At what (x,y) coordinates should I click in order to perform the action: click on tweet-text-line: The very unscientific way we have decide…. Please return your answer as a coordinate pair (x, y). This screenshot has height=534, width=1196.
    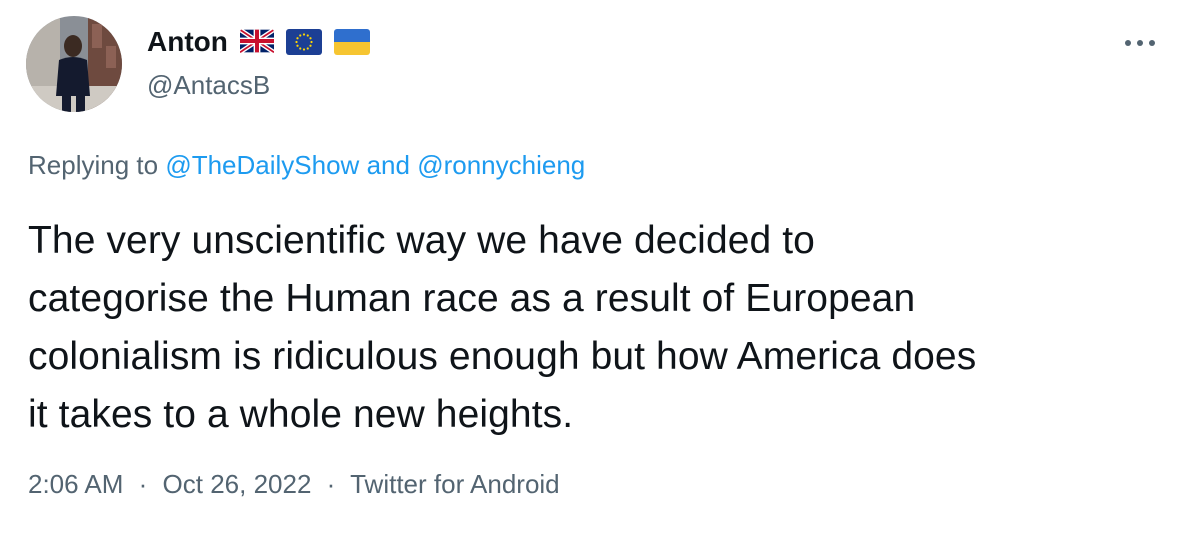
    Looking at the image, I should click on (421, 240).